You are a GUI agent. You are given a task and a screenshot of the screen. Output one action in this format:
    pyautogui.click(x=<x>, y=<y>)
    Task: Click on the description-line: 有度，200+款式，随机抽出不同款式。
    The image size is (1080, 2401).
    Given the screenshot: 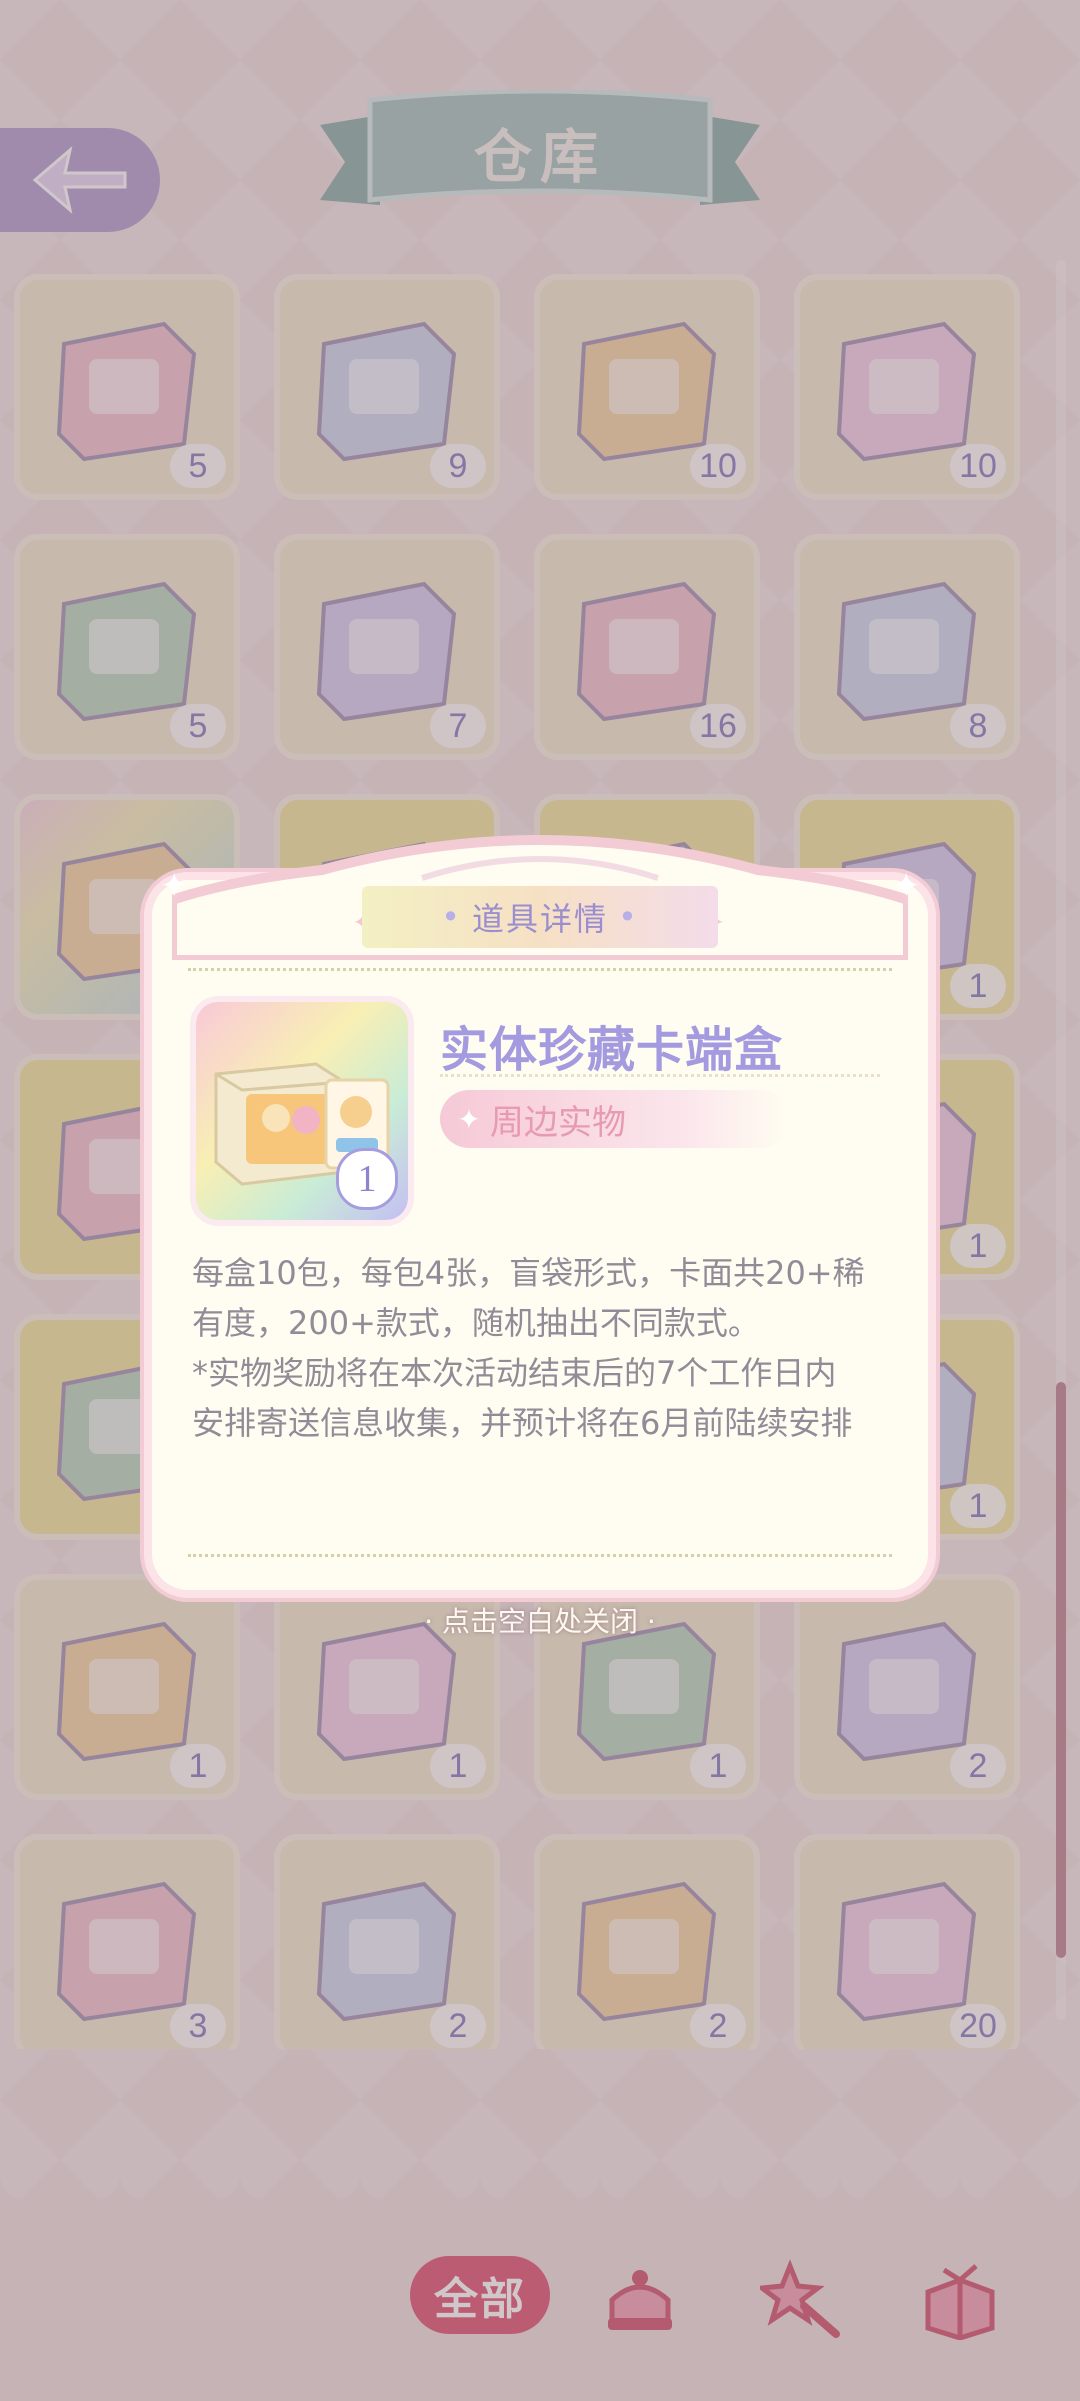 What is the action you would take?
    pyautogui.click(x=476, y=1323)
    